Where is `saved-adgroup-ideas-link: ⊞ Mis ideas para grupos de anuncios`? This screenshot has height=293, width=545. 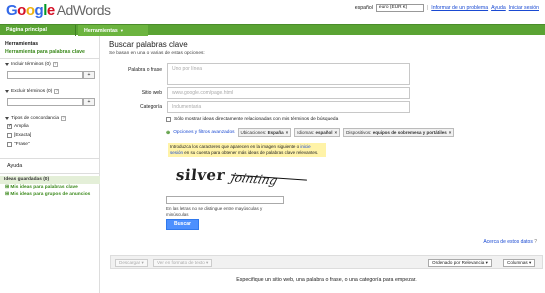 saved-adgroup-ideas-link: ⊞ Mis ideas para grupos de anuncios is located at coordinates (51, 195).